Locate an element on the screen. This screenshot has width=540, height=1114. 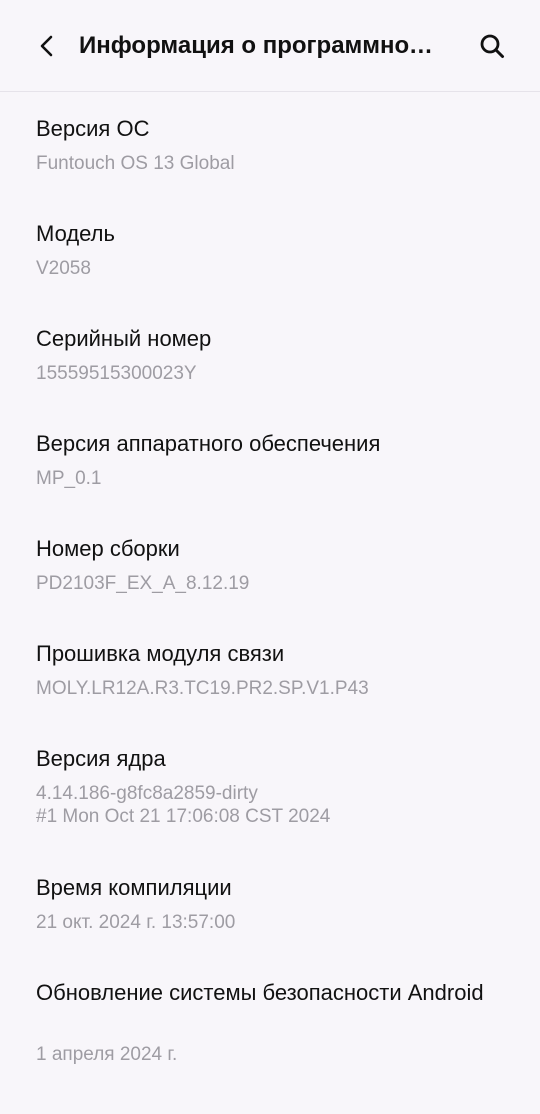
search-icon is located at coordinates (492, 46).